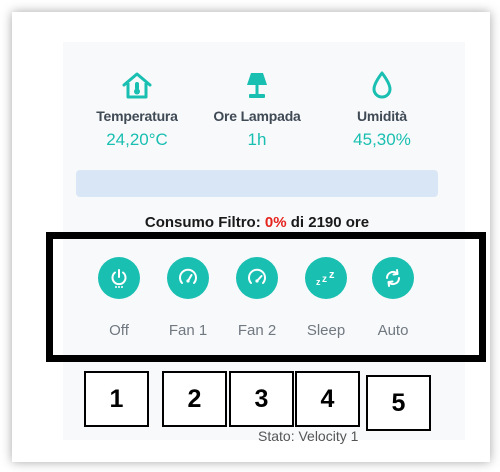 The image size is (500, 472). What do you see at coordinates (382, 85) in the screenshot?
I see `water-drop-icon` at bounding box center [382, 85].